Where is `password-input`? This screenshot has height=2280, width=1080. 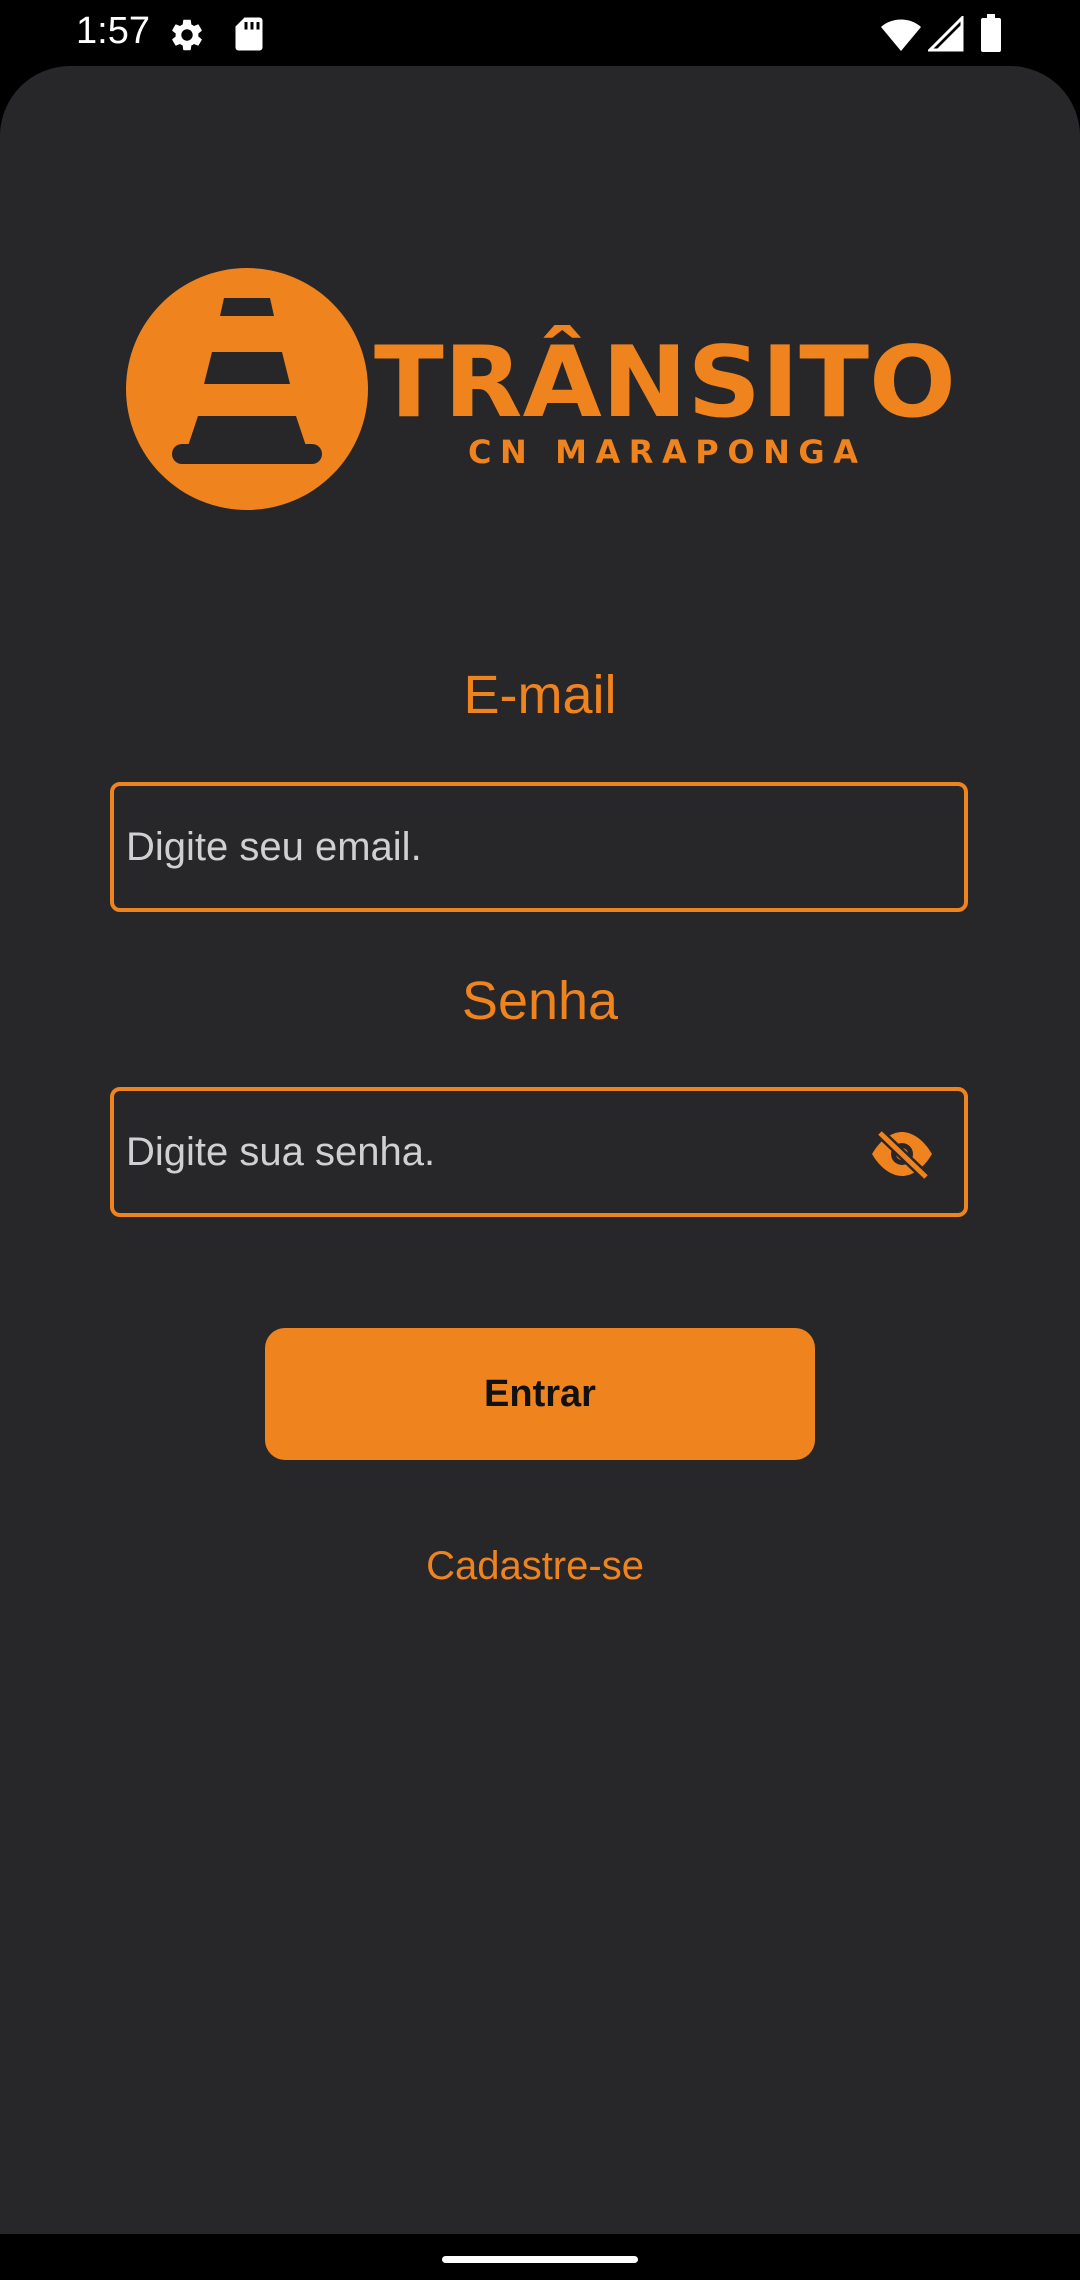
password-input is located at coordinates (506, 1152).